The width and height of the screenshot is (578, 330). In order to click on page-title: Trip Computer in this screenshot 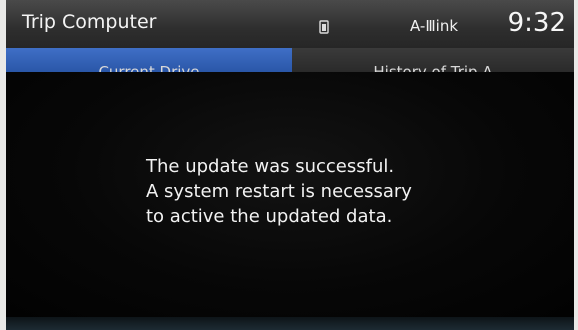, I will do `click(89, 22)`.